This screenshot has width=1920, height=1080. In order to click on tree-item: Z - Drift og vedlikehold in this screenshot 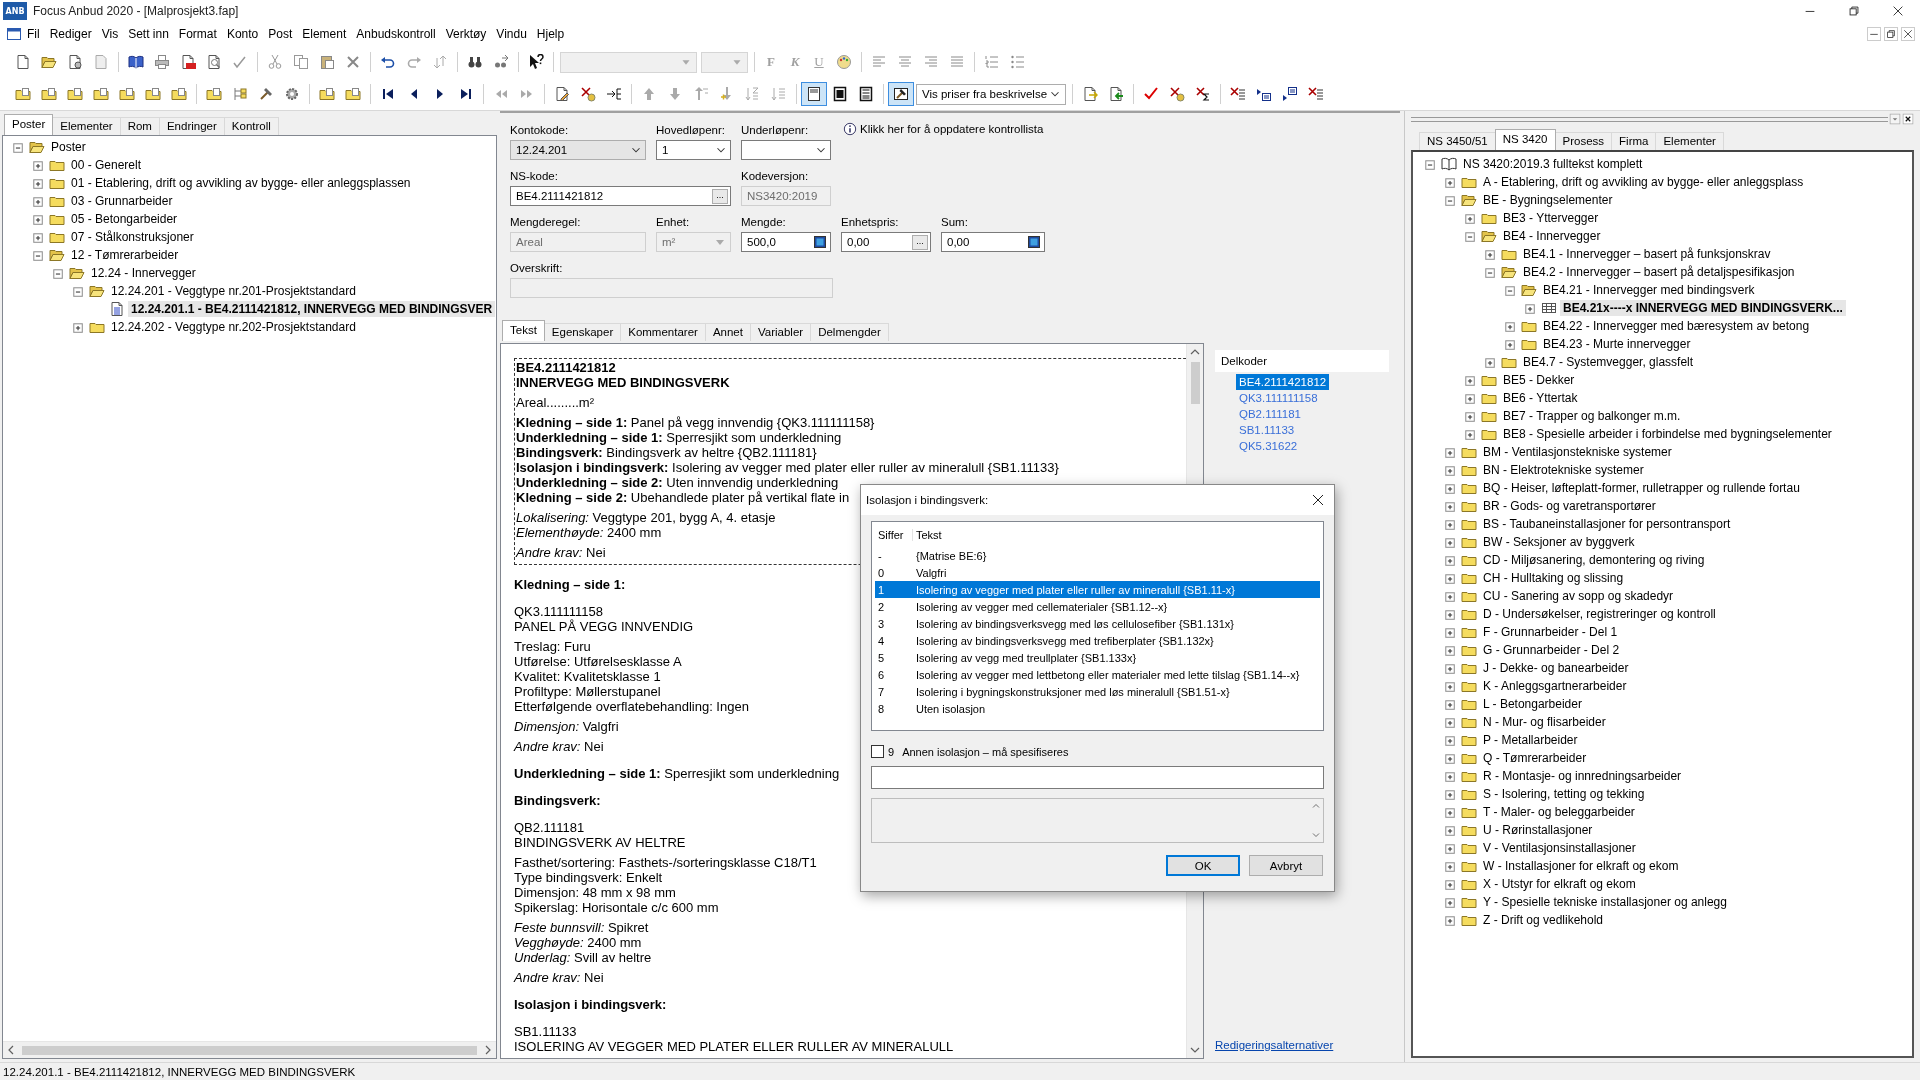, I will do `click(1543, 920)`.